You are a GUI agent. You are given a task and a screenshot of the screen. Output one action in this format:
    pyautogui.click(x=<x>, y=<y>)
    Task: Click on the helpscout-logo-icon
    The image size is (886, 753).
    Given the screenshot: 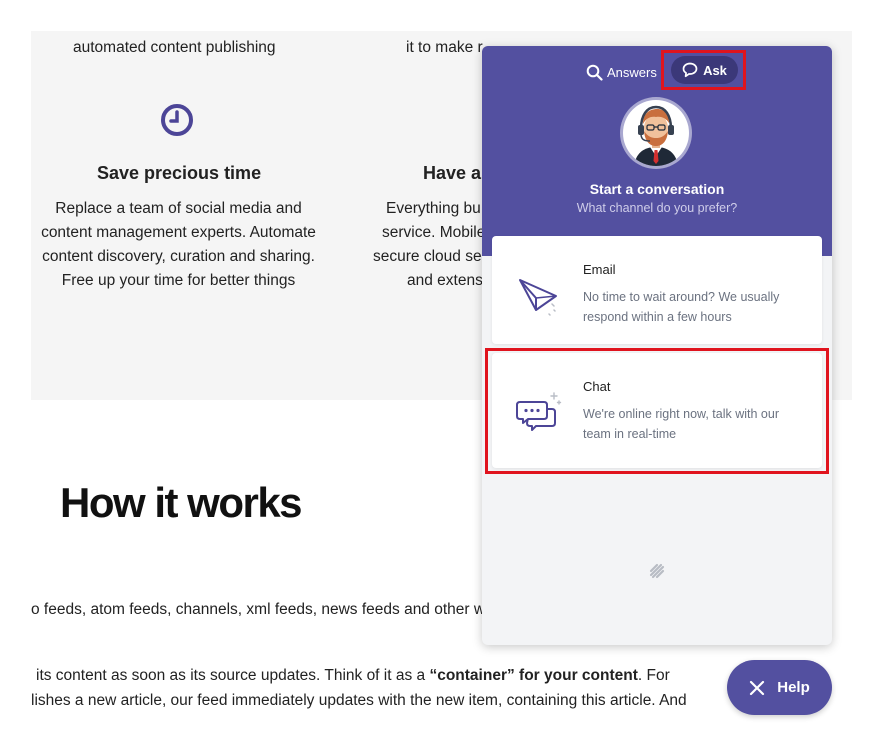 What is the action you would take?
    pyautogui.click(x=657, y=571)
    